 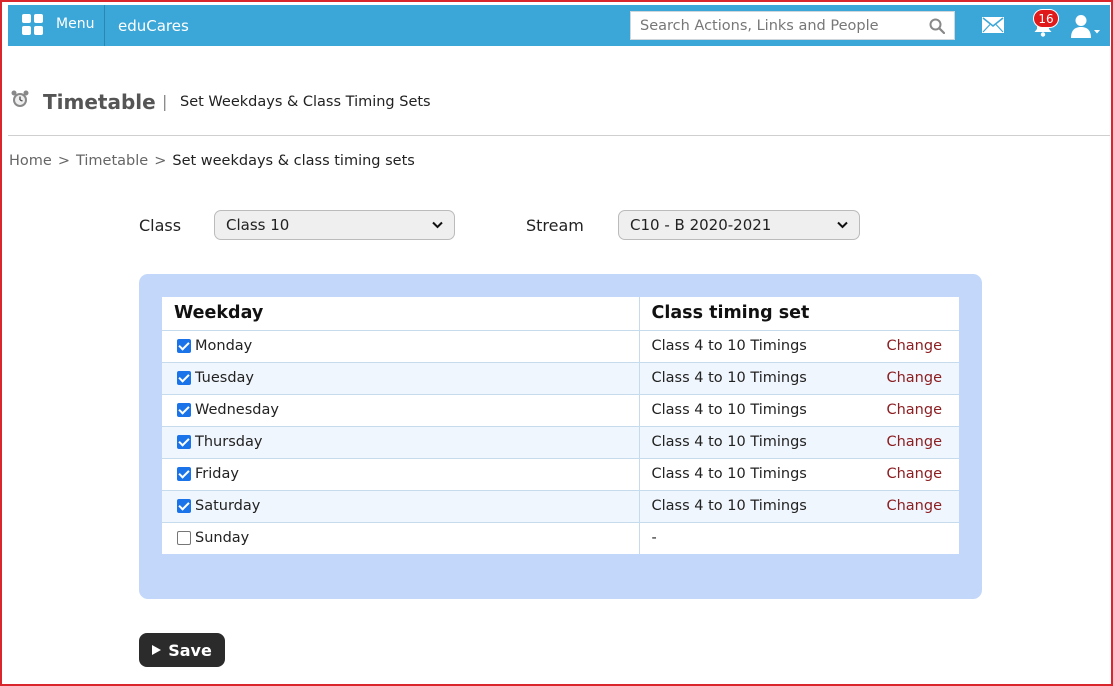 I want to click on weekday-checkbox-label: Monday, so click(x=408, y=346).